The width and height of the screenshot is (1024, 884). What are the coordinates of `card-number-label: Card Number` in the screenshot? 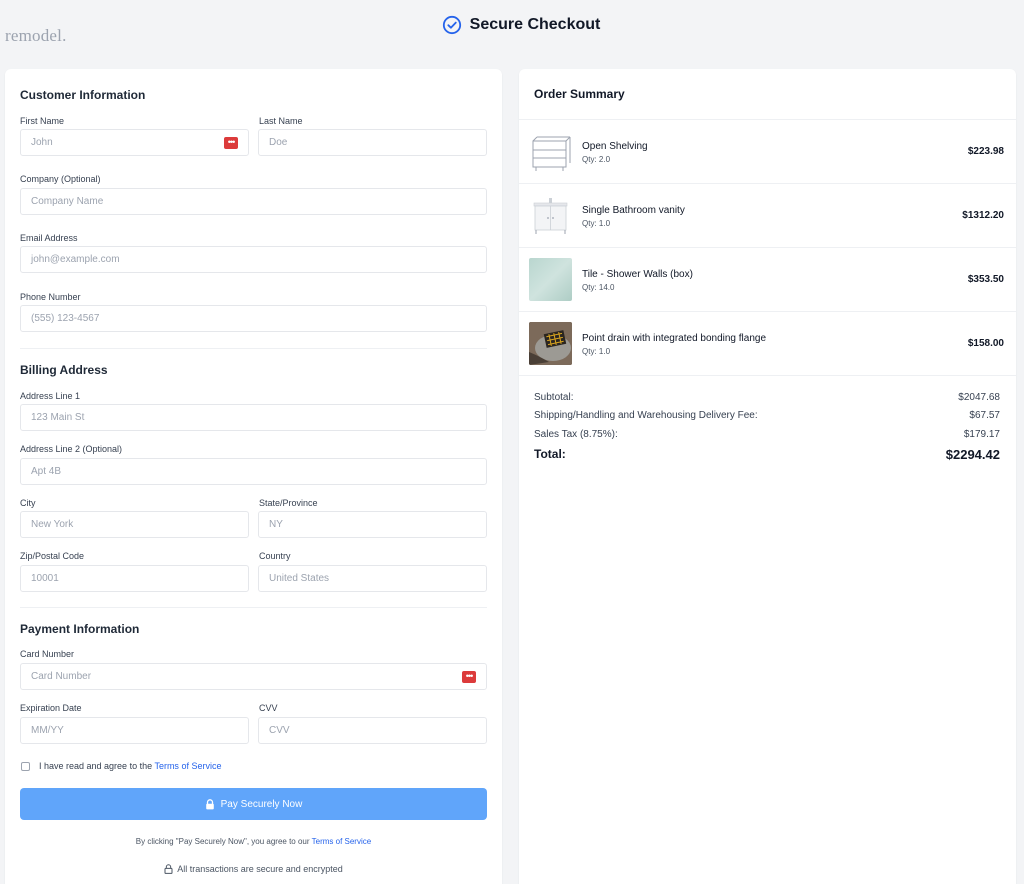 It's located at (47, 654).